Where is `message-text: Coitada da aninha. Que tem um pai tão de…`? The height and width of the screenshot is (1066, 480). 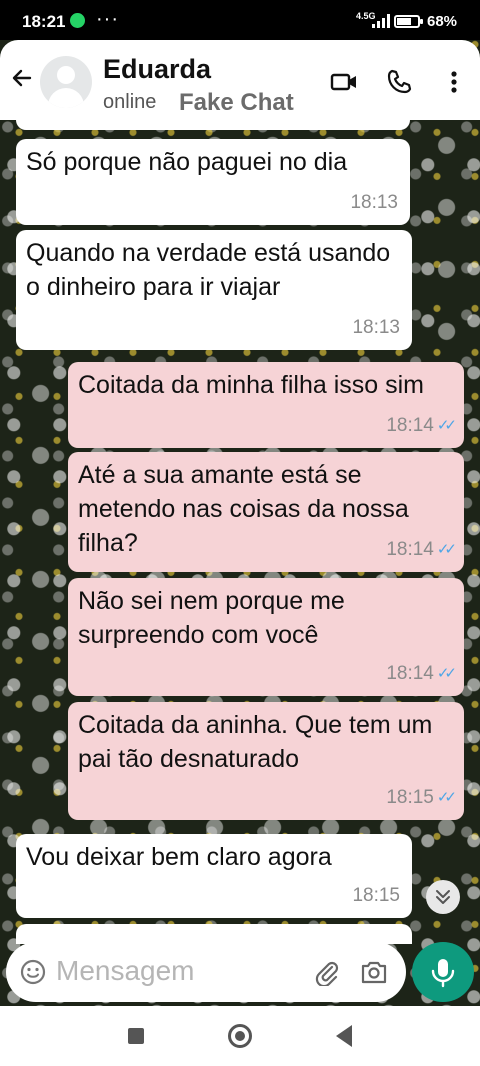 message-text: Coitada da aninha. Que tem um pai tão de… is located at coordinates (255, 742).